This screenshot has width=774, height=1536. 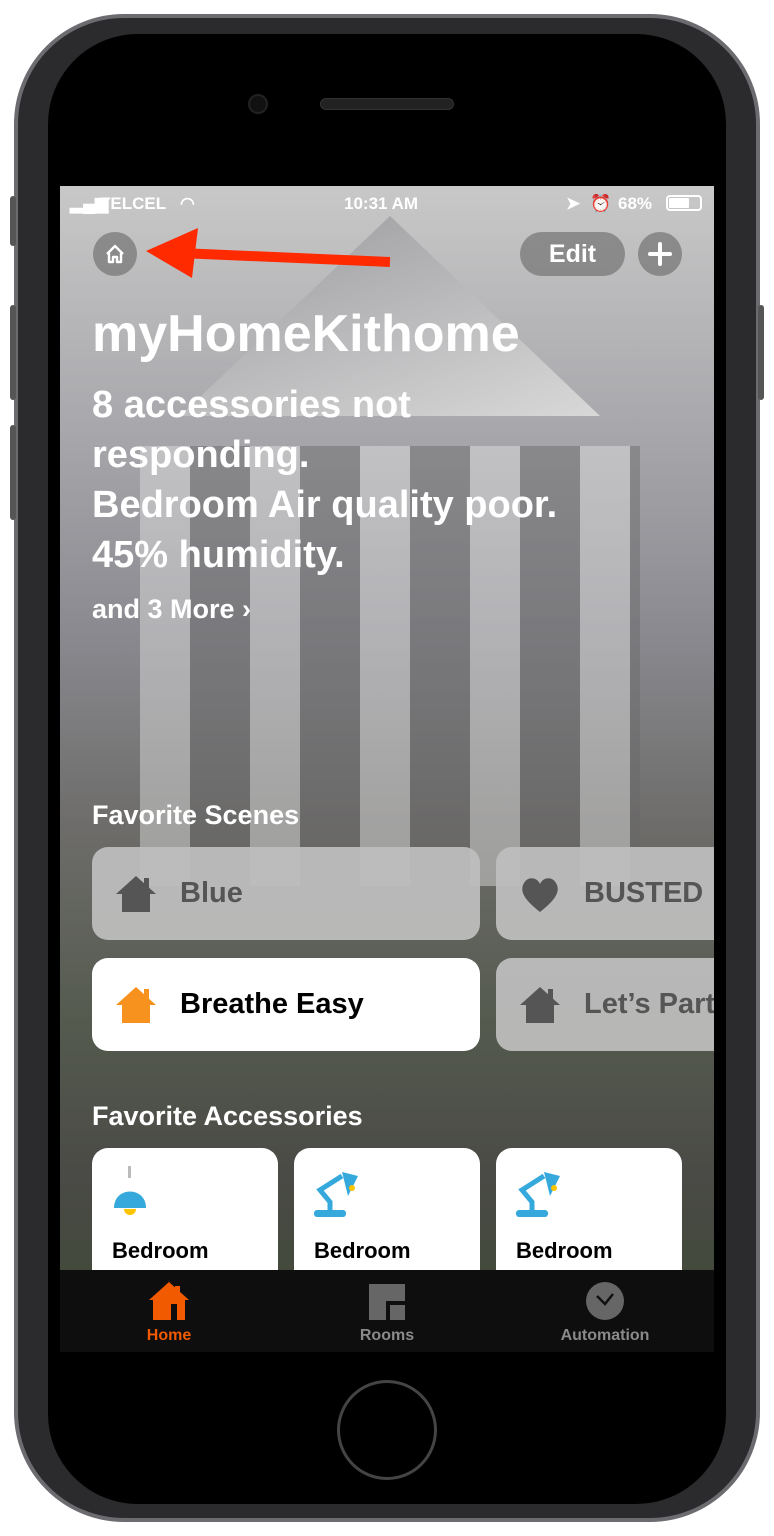 I want to click on pendant-lamp-icon, so click(x=130, y=1190).